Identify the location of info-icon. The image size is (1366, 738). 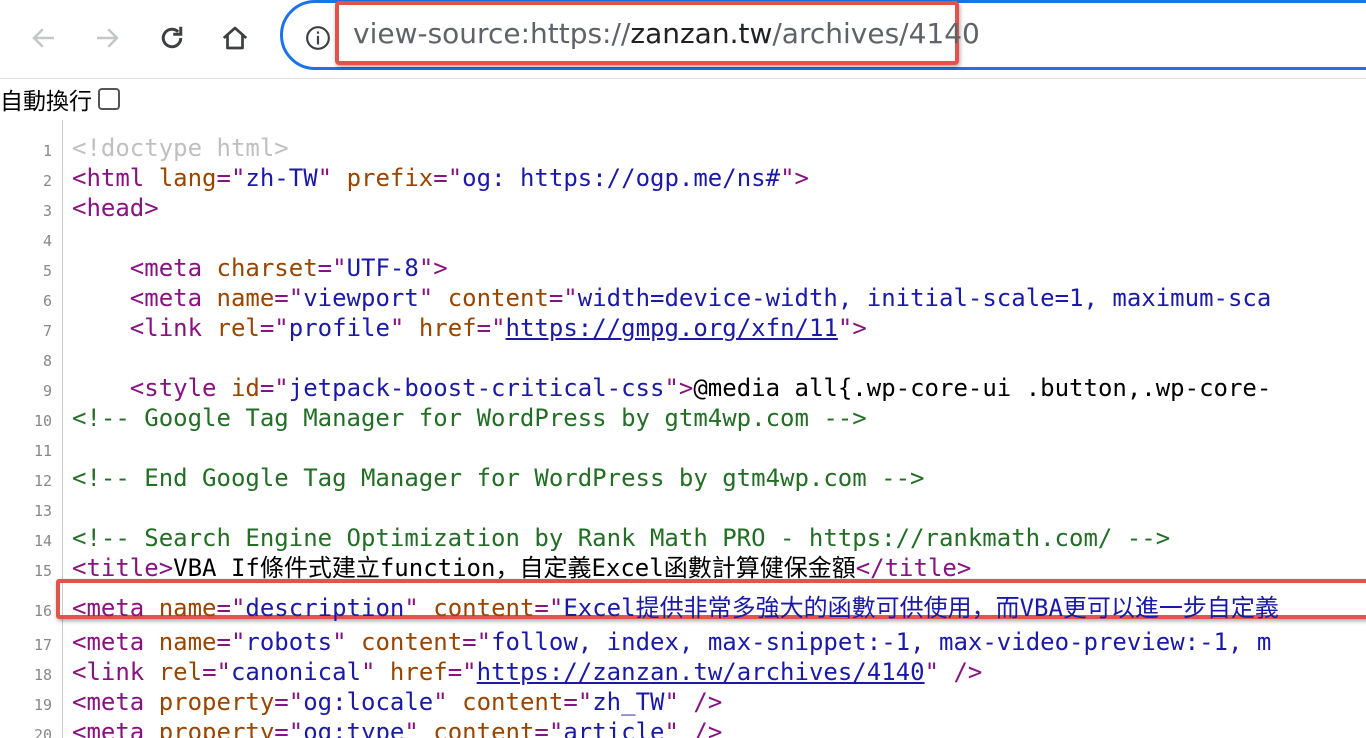
(318, 38).